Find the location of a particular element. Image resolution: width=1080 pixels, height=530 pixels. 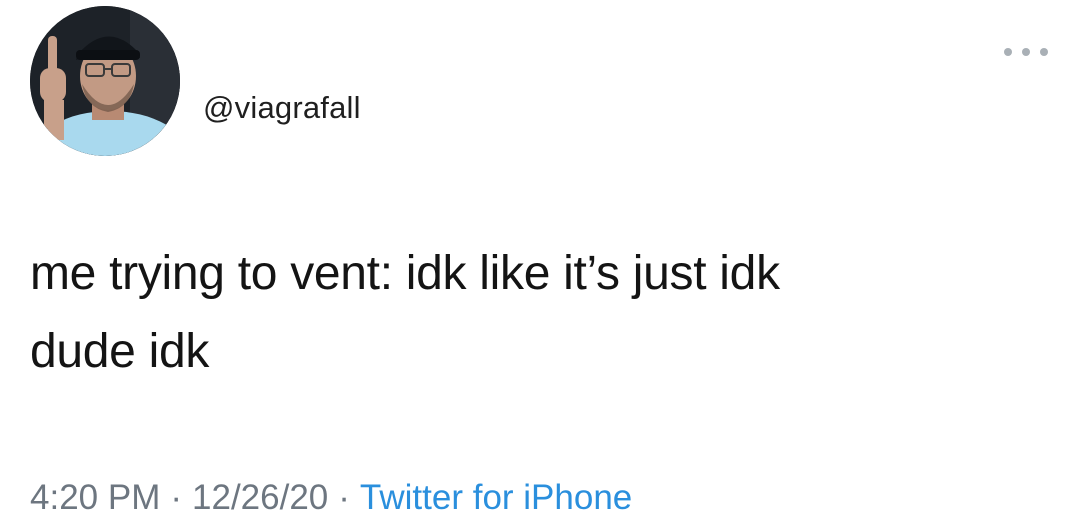

more-options-icon is located at coordinates (1026, 52).